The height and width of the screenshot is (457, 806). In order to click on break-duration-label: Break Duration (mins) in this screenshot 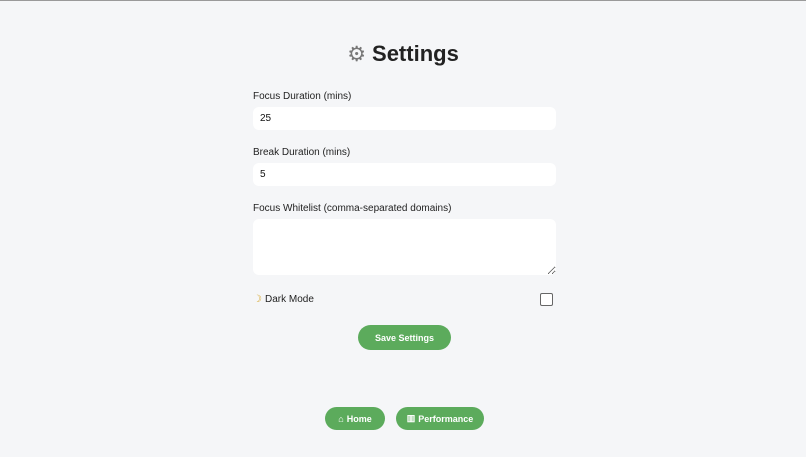, I will do `click(302, 152)`.